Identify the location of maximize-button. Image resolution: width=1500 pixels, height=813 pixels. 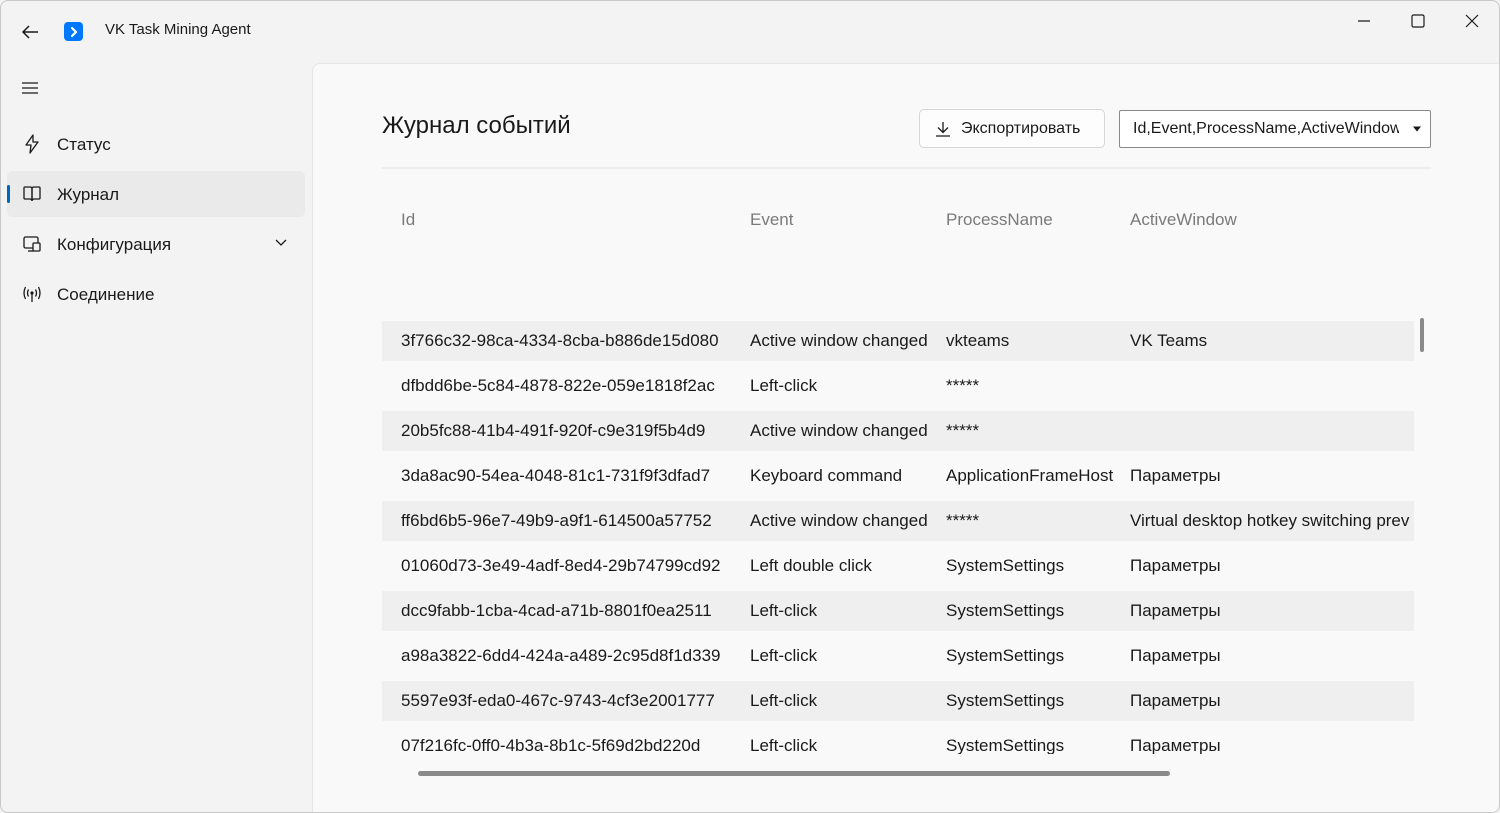
(1418, 21).